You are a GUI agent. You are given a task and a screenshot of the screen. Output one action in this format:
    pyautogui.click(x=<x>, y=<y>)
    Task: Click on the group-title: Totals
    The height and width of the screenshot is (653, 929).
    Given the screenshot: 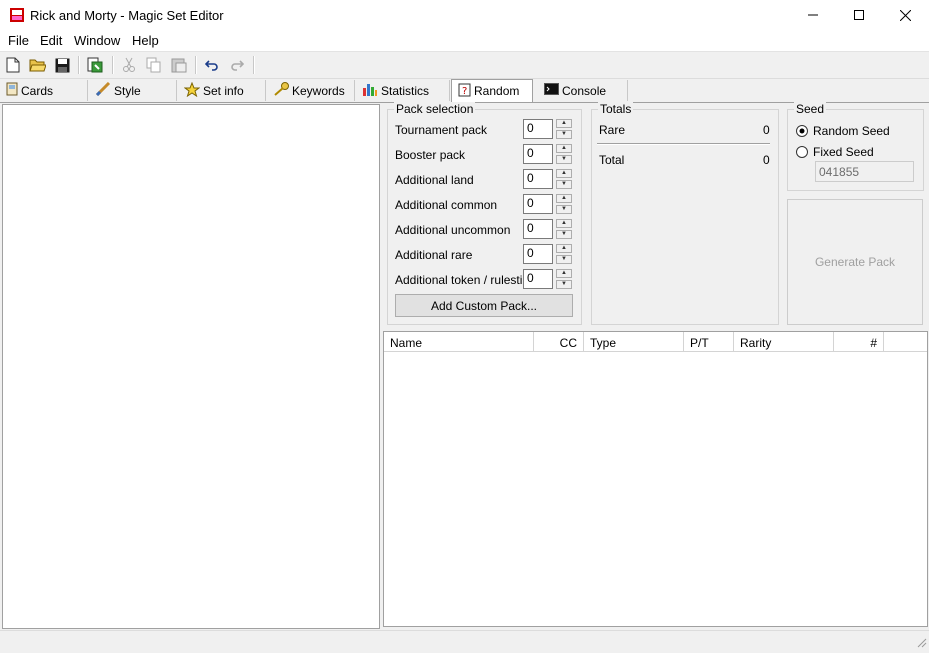 What is the action you would take?
    pyautogui.click(x=616, y=109)
    